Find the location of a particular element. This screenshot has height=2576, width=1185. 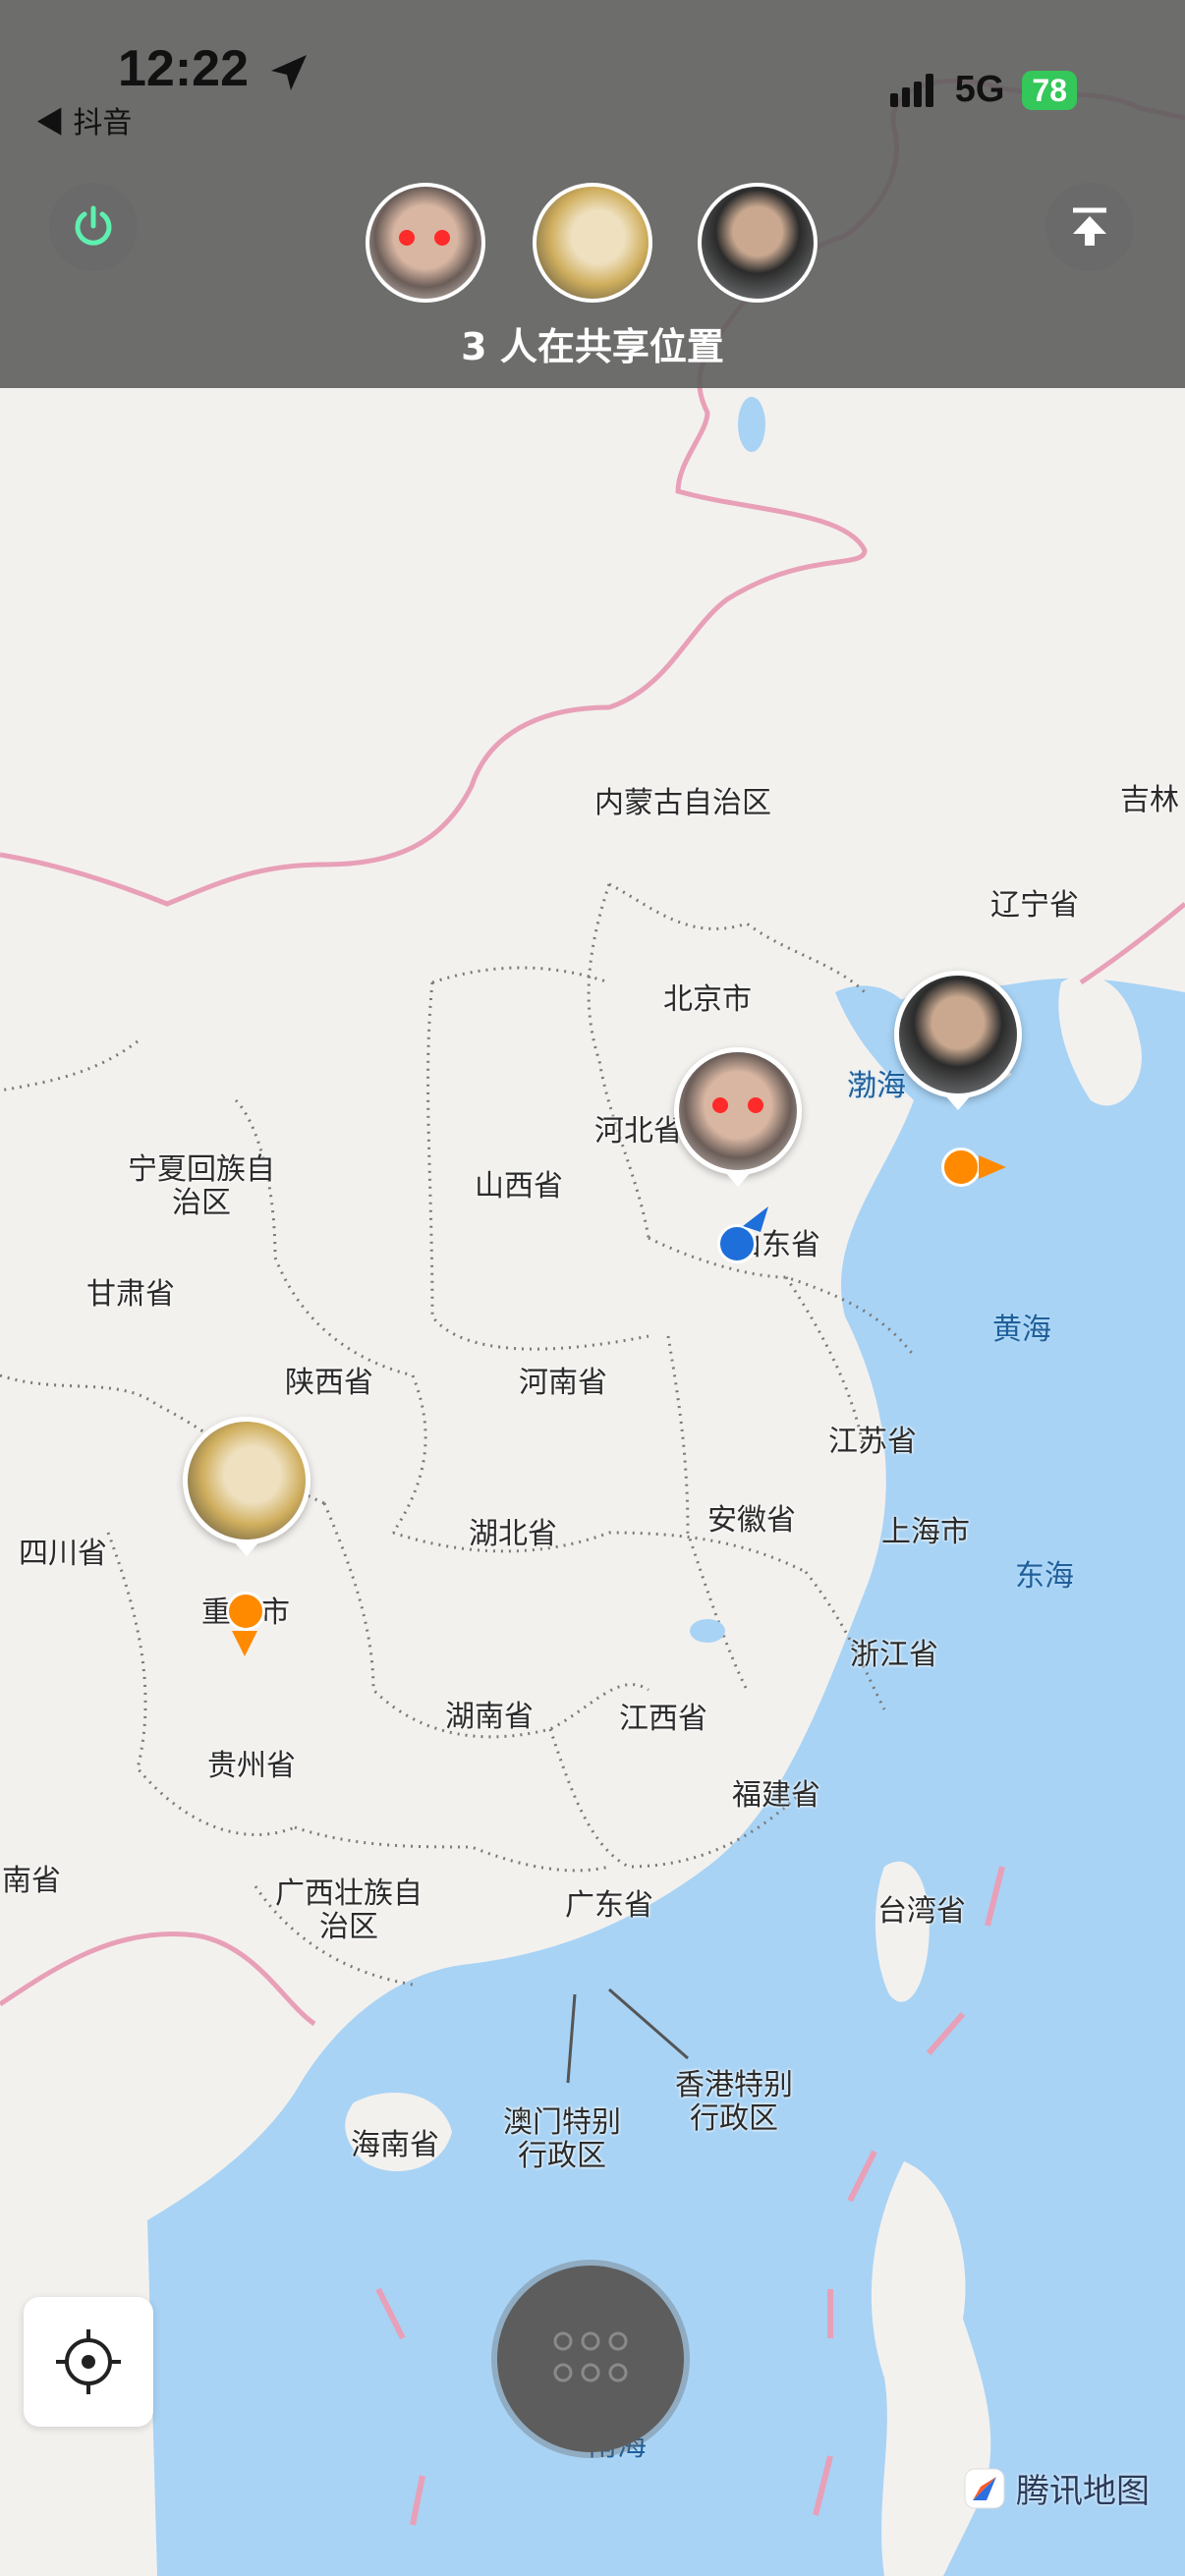

label-gansu: 甘肃省 is located at coordinates (131, 1294).